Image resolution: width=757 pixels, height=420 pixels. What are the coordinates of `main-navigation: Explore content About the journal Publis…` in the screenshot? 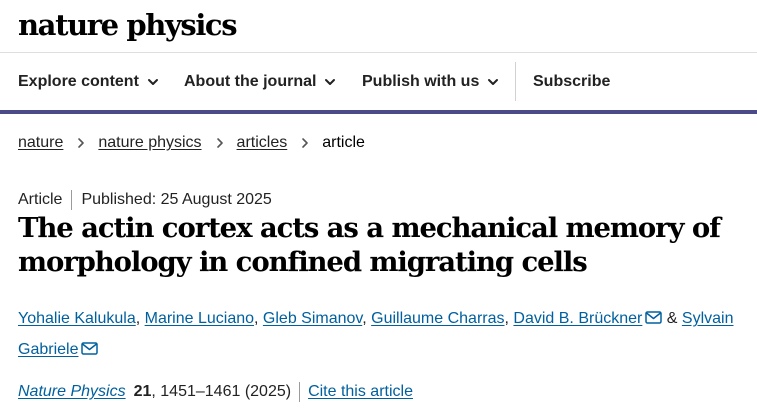 It's located at (378, 83).